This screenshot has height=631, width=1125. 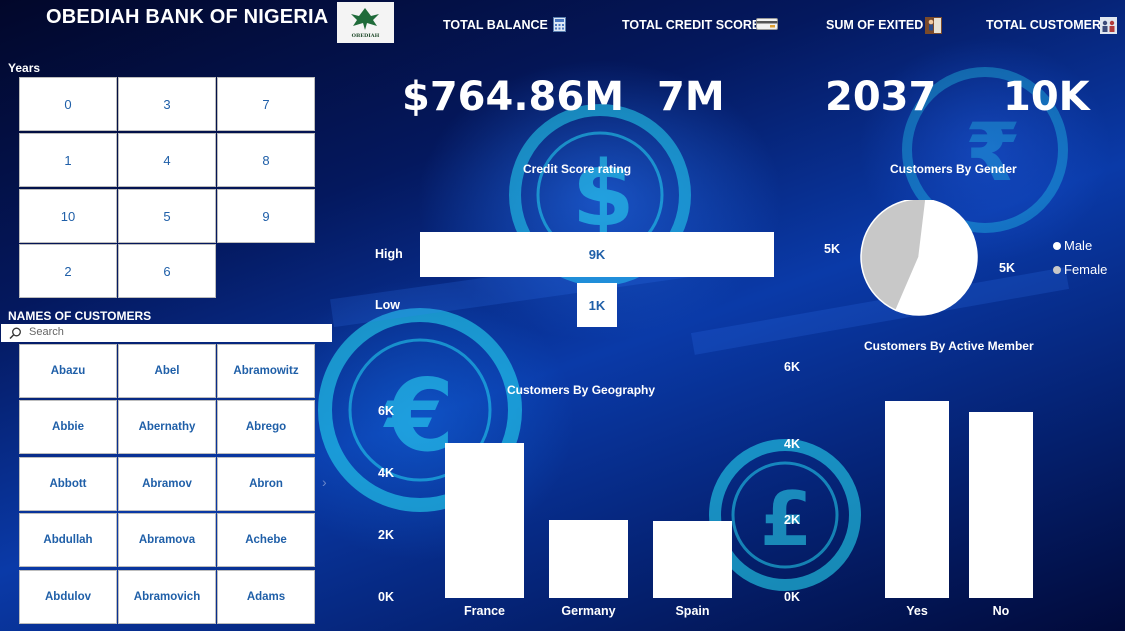 What do you see at coordinates (167, 427) in the screenshot?
I see `customer-tile-abernathy: Abernathy` at bounding box center [167, 427].